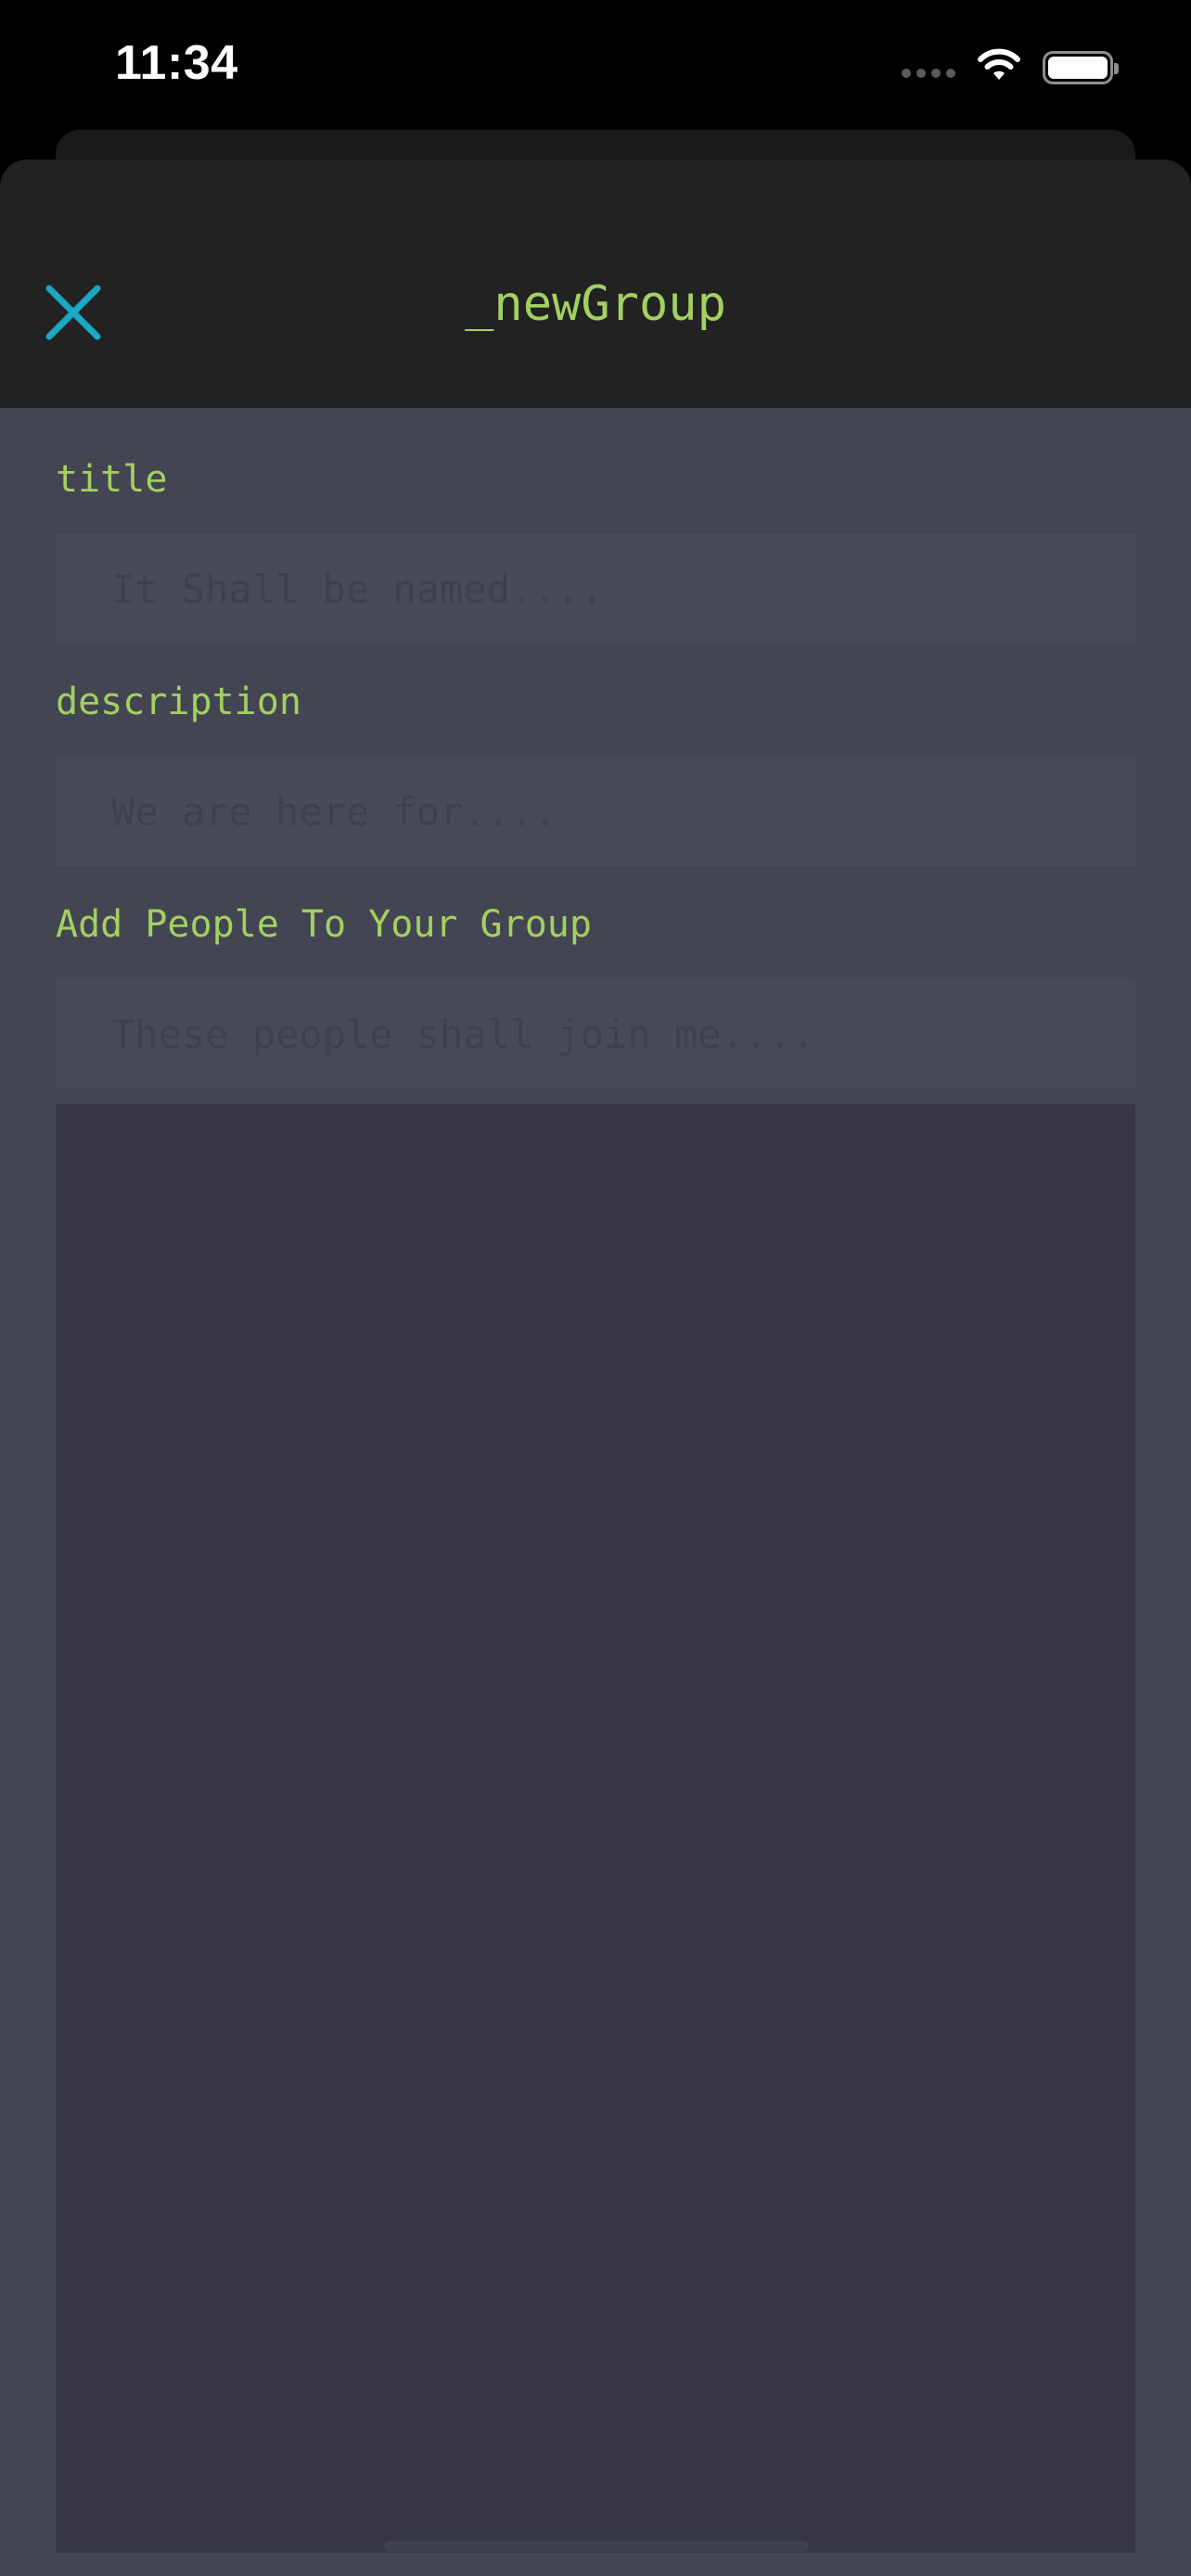  I want to click on home-indicator, so click(597, 2546).